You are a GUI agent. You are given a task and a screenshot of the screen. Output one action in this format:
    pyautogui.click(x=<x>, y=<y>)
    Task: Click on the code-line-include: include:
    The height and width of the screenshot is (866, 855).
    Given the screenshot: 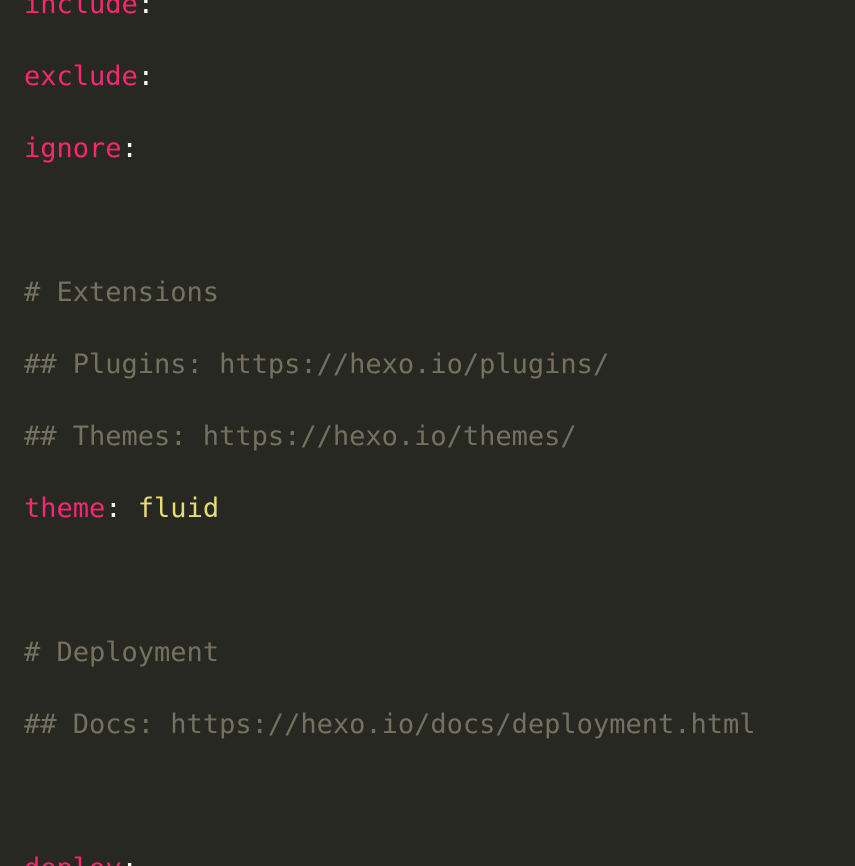 What is the action you would take?
    pyautogui.click(x=390, y=11)
    